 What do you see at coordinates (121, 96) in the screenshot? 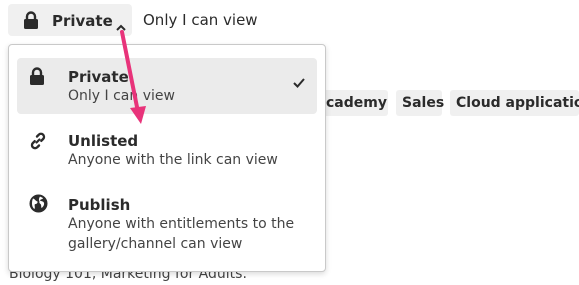
I see `option-description: Only I can view` at bounding box center [121, 96].